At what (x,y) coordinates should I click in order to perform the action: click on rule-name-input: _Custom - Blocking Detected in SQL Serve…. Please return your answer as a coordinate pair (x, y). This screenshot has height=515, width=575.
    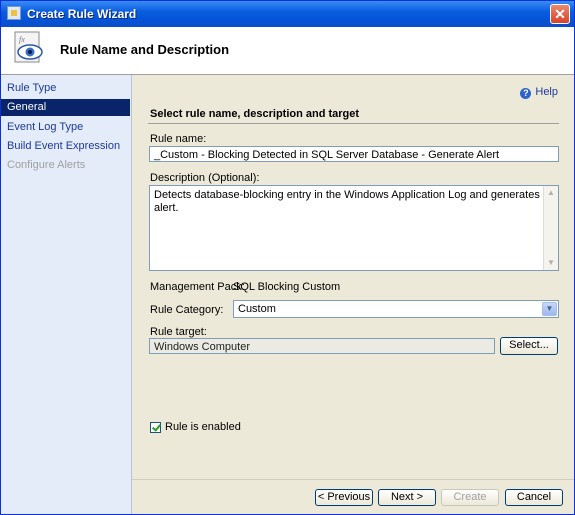
    Looking at the image, I should click on (354, 154).